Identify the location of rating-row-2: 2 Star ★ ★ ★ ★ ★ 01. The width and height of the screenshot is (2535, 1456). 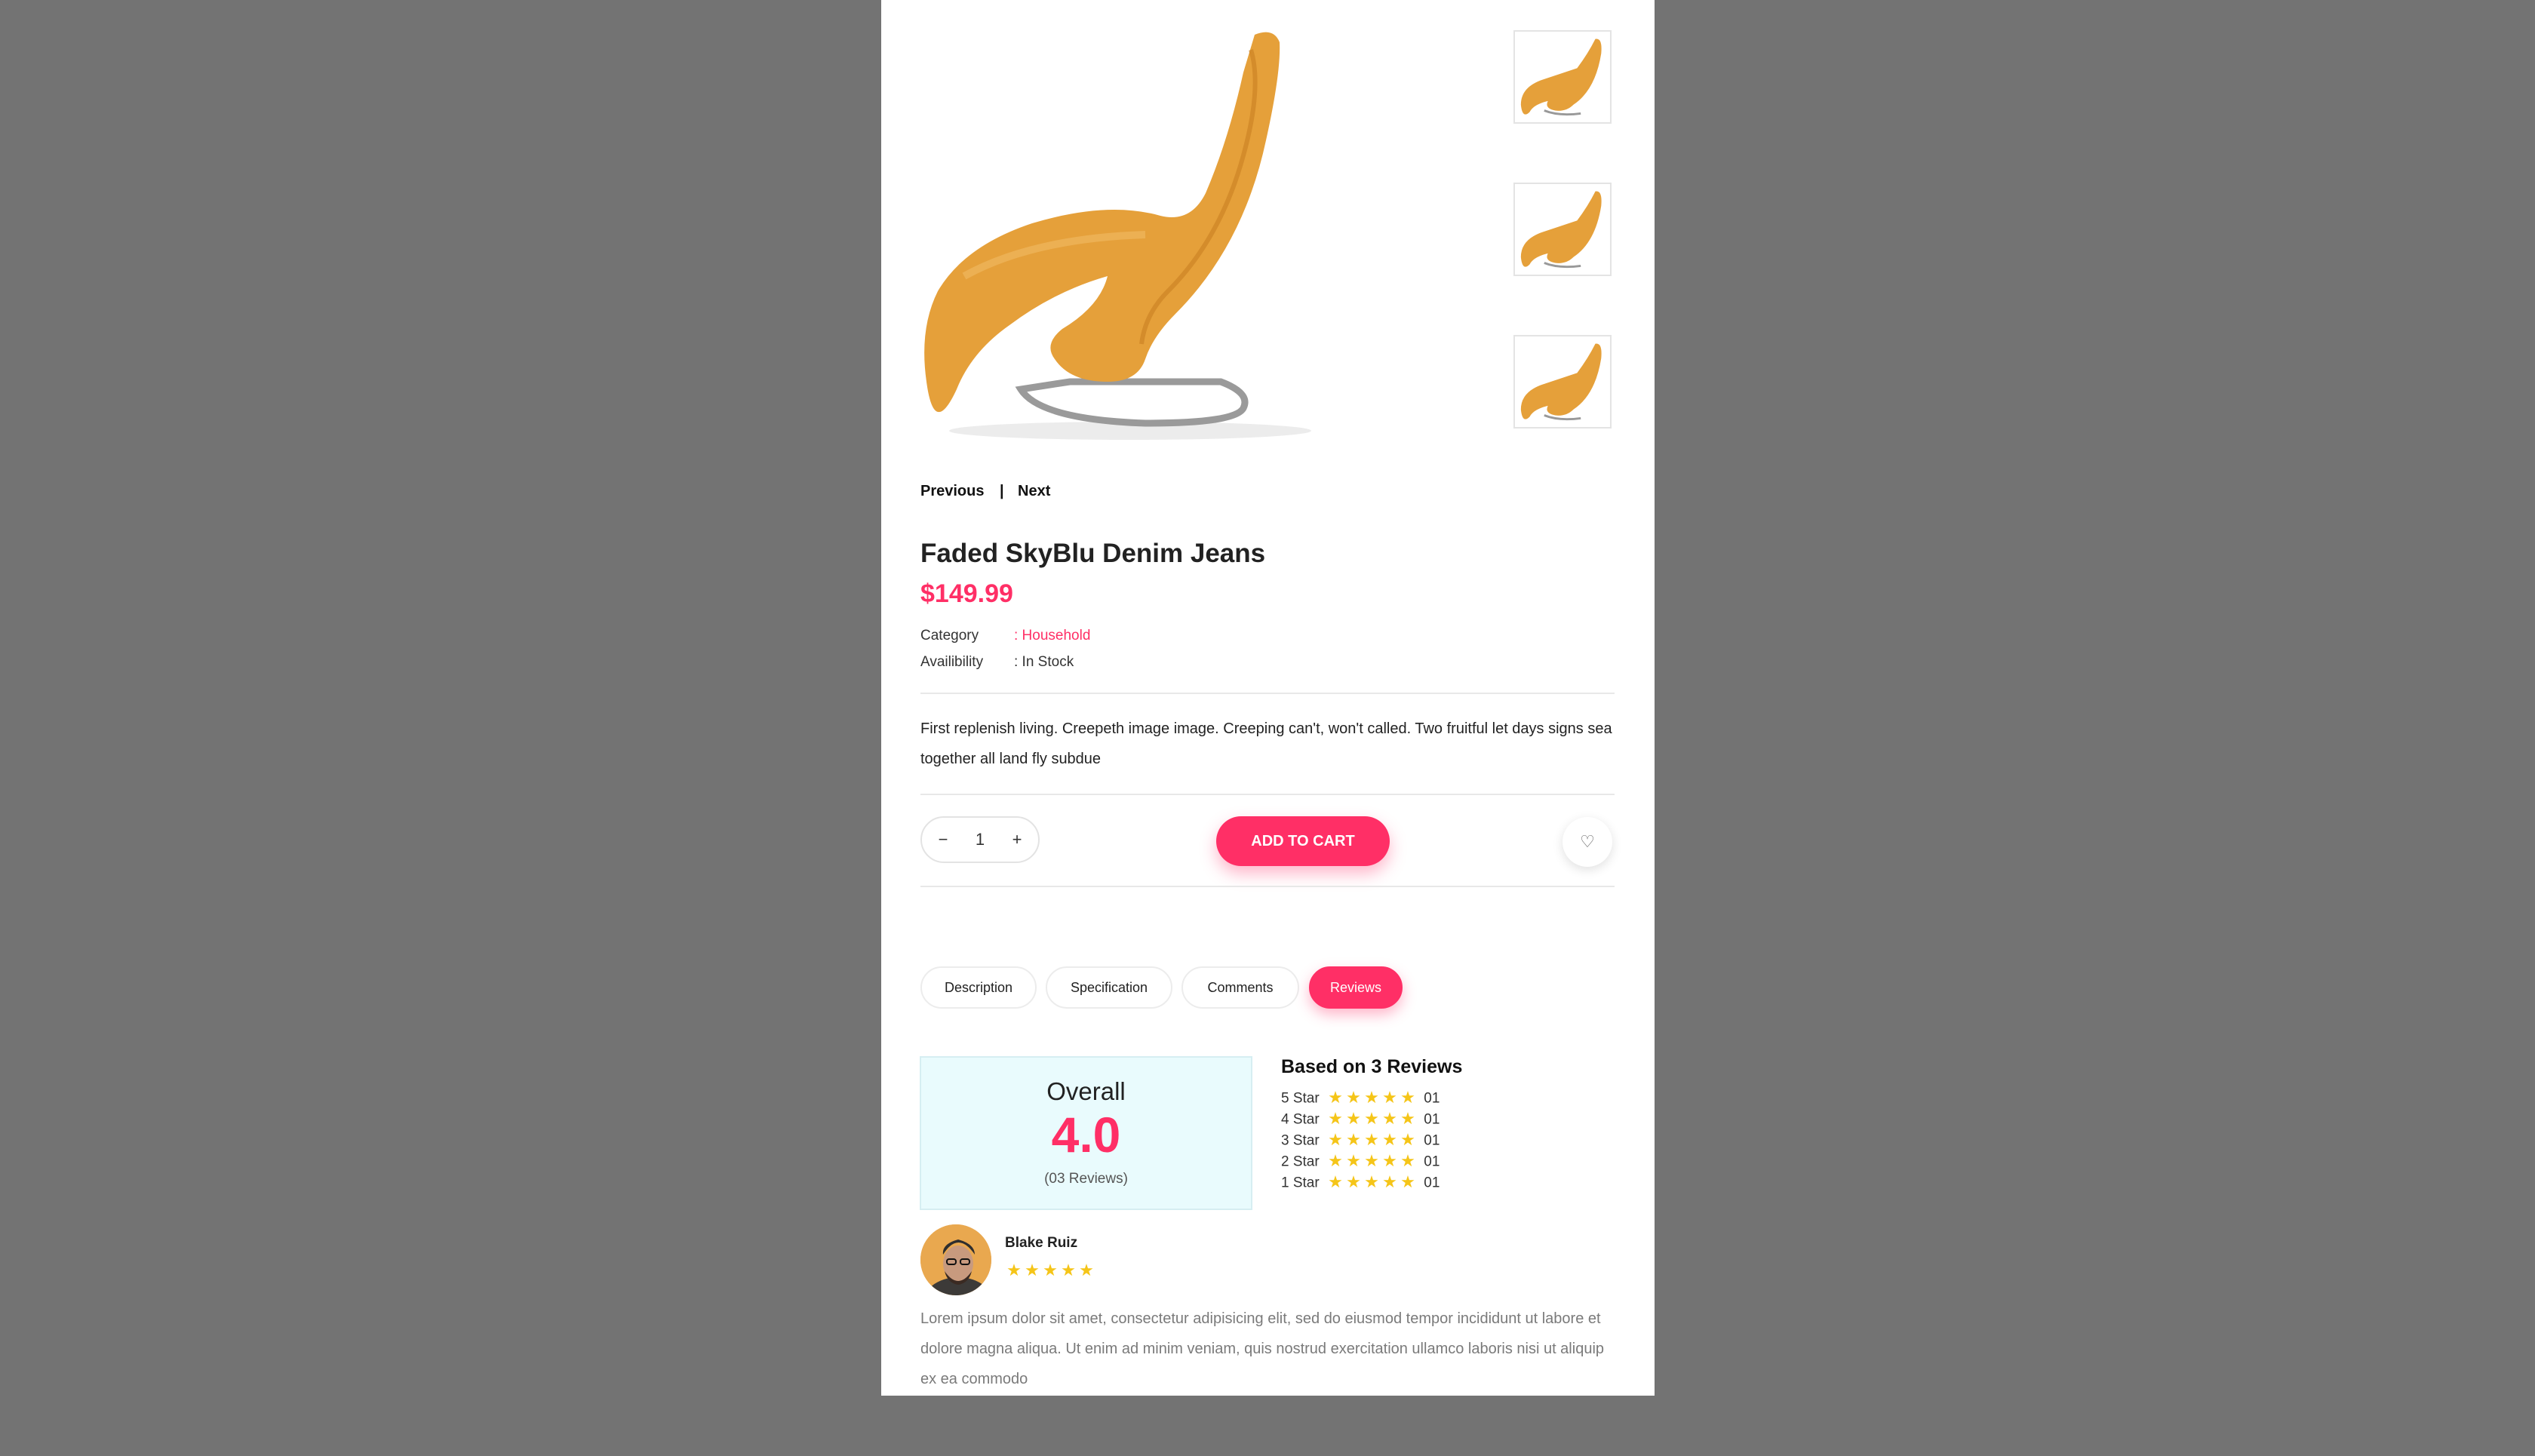
(1361, 1162).